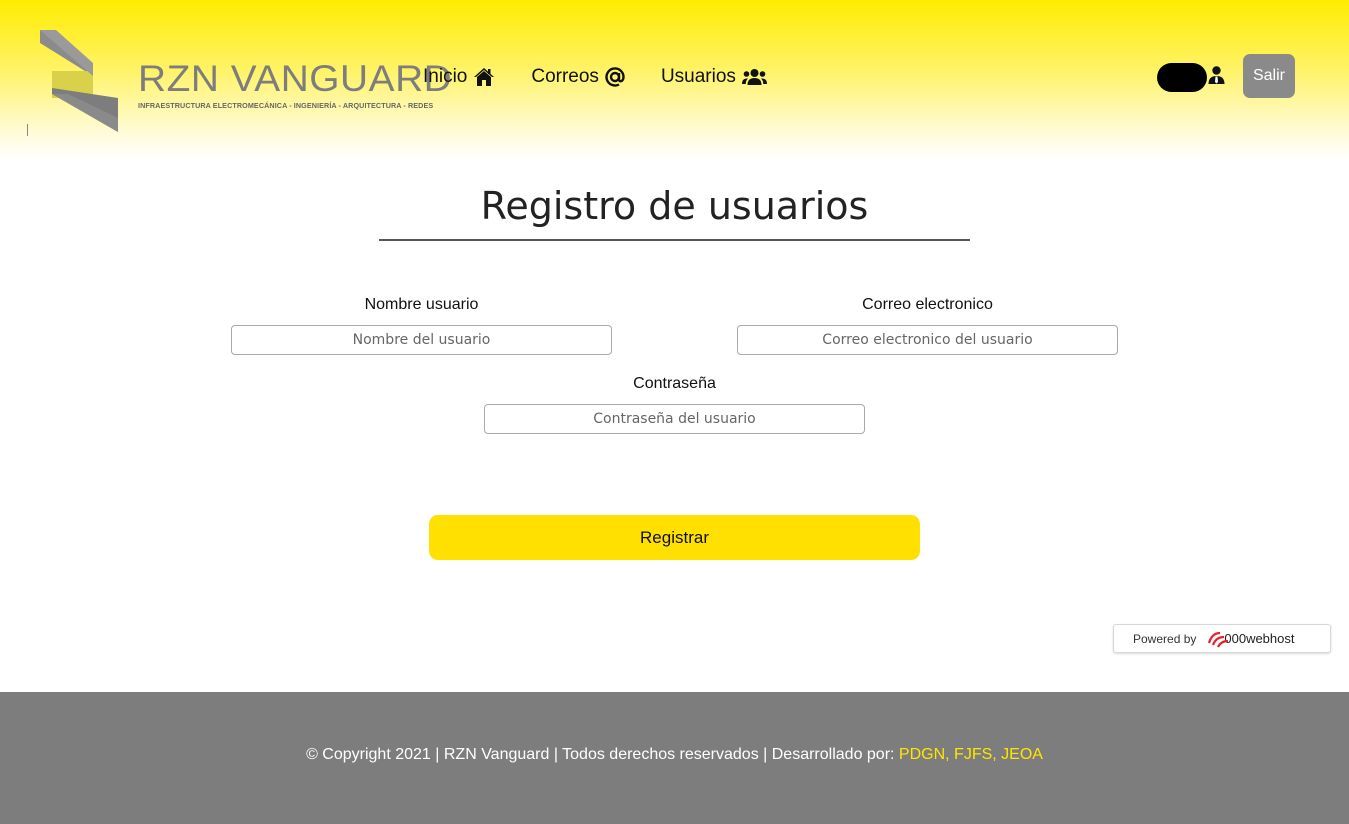  What do you see at coordinates (927, 304) in the screenshot?
I see `email-label: Correo electronico` at bounding box center [927, 304].